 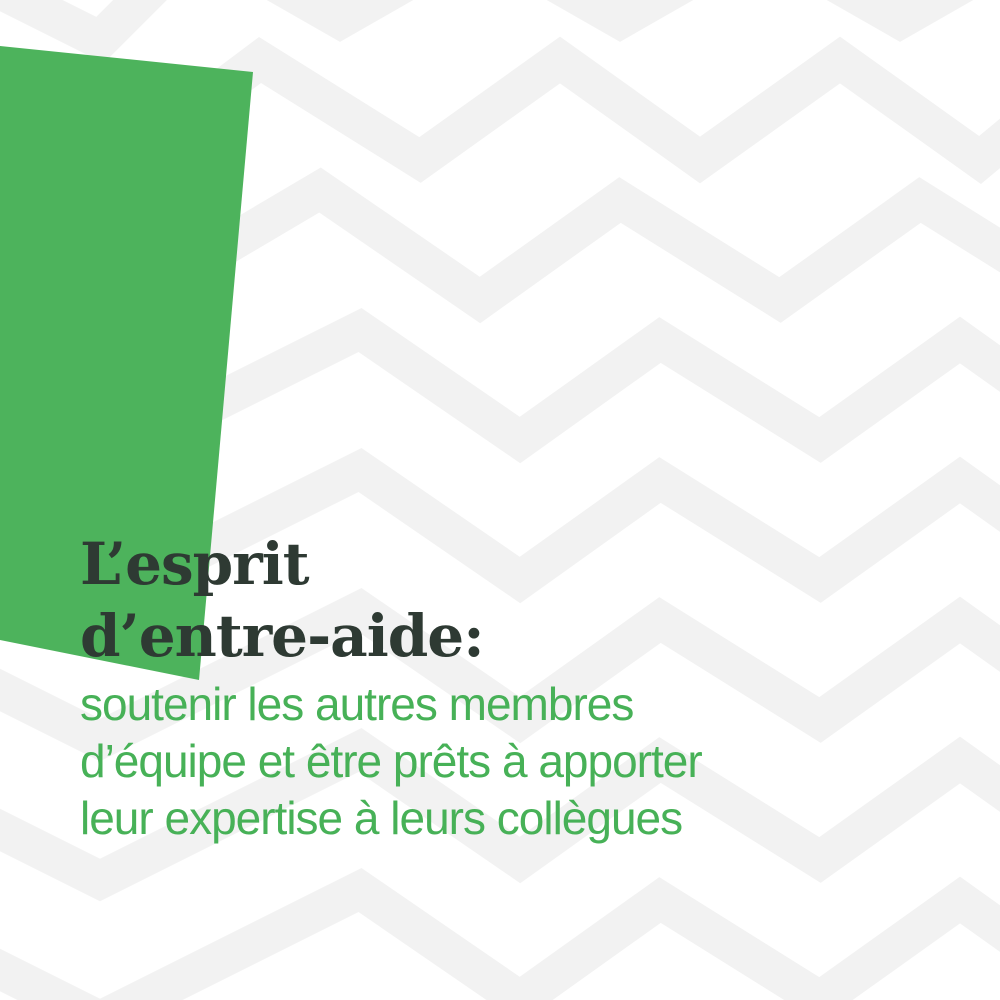 What do you see at coordinates (282, 636) in the screenshot?
I see `headline-line-2: d’entre-aide:` at bounding box center [282, 636].